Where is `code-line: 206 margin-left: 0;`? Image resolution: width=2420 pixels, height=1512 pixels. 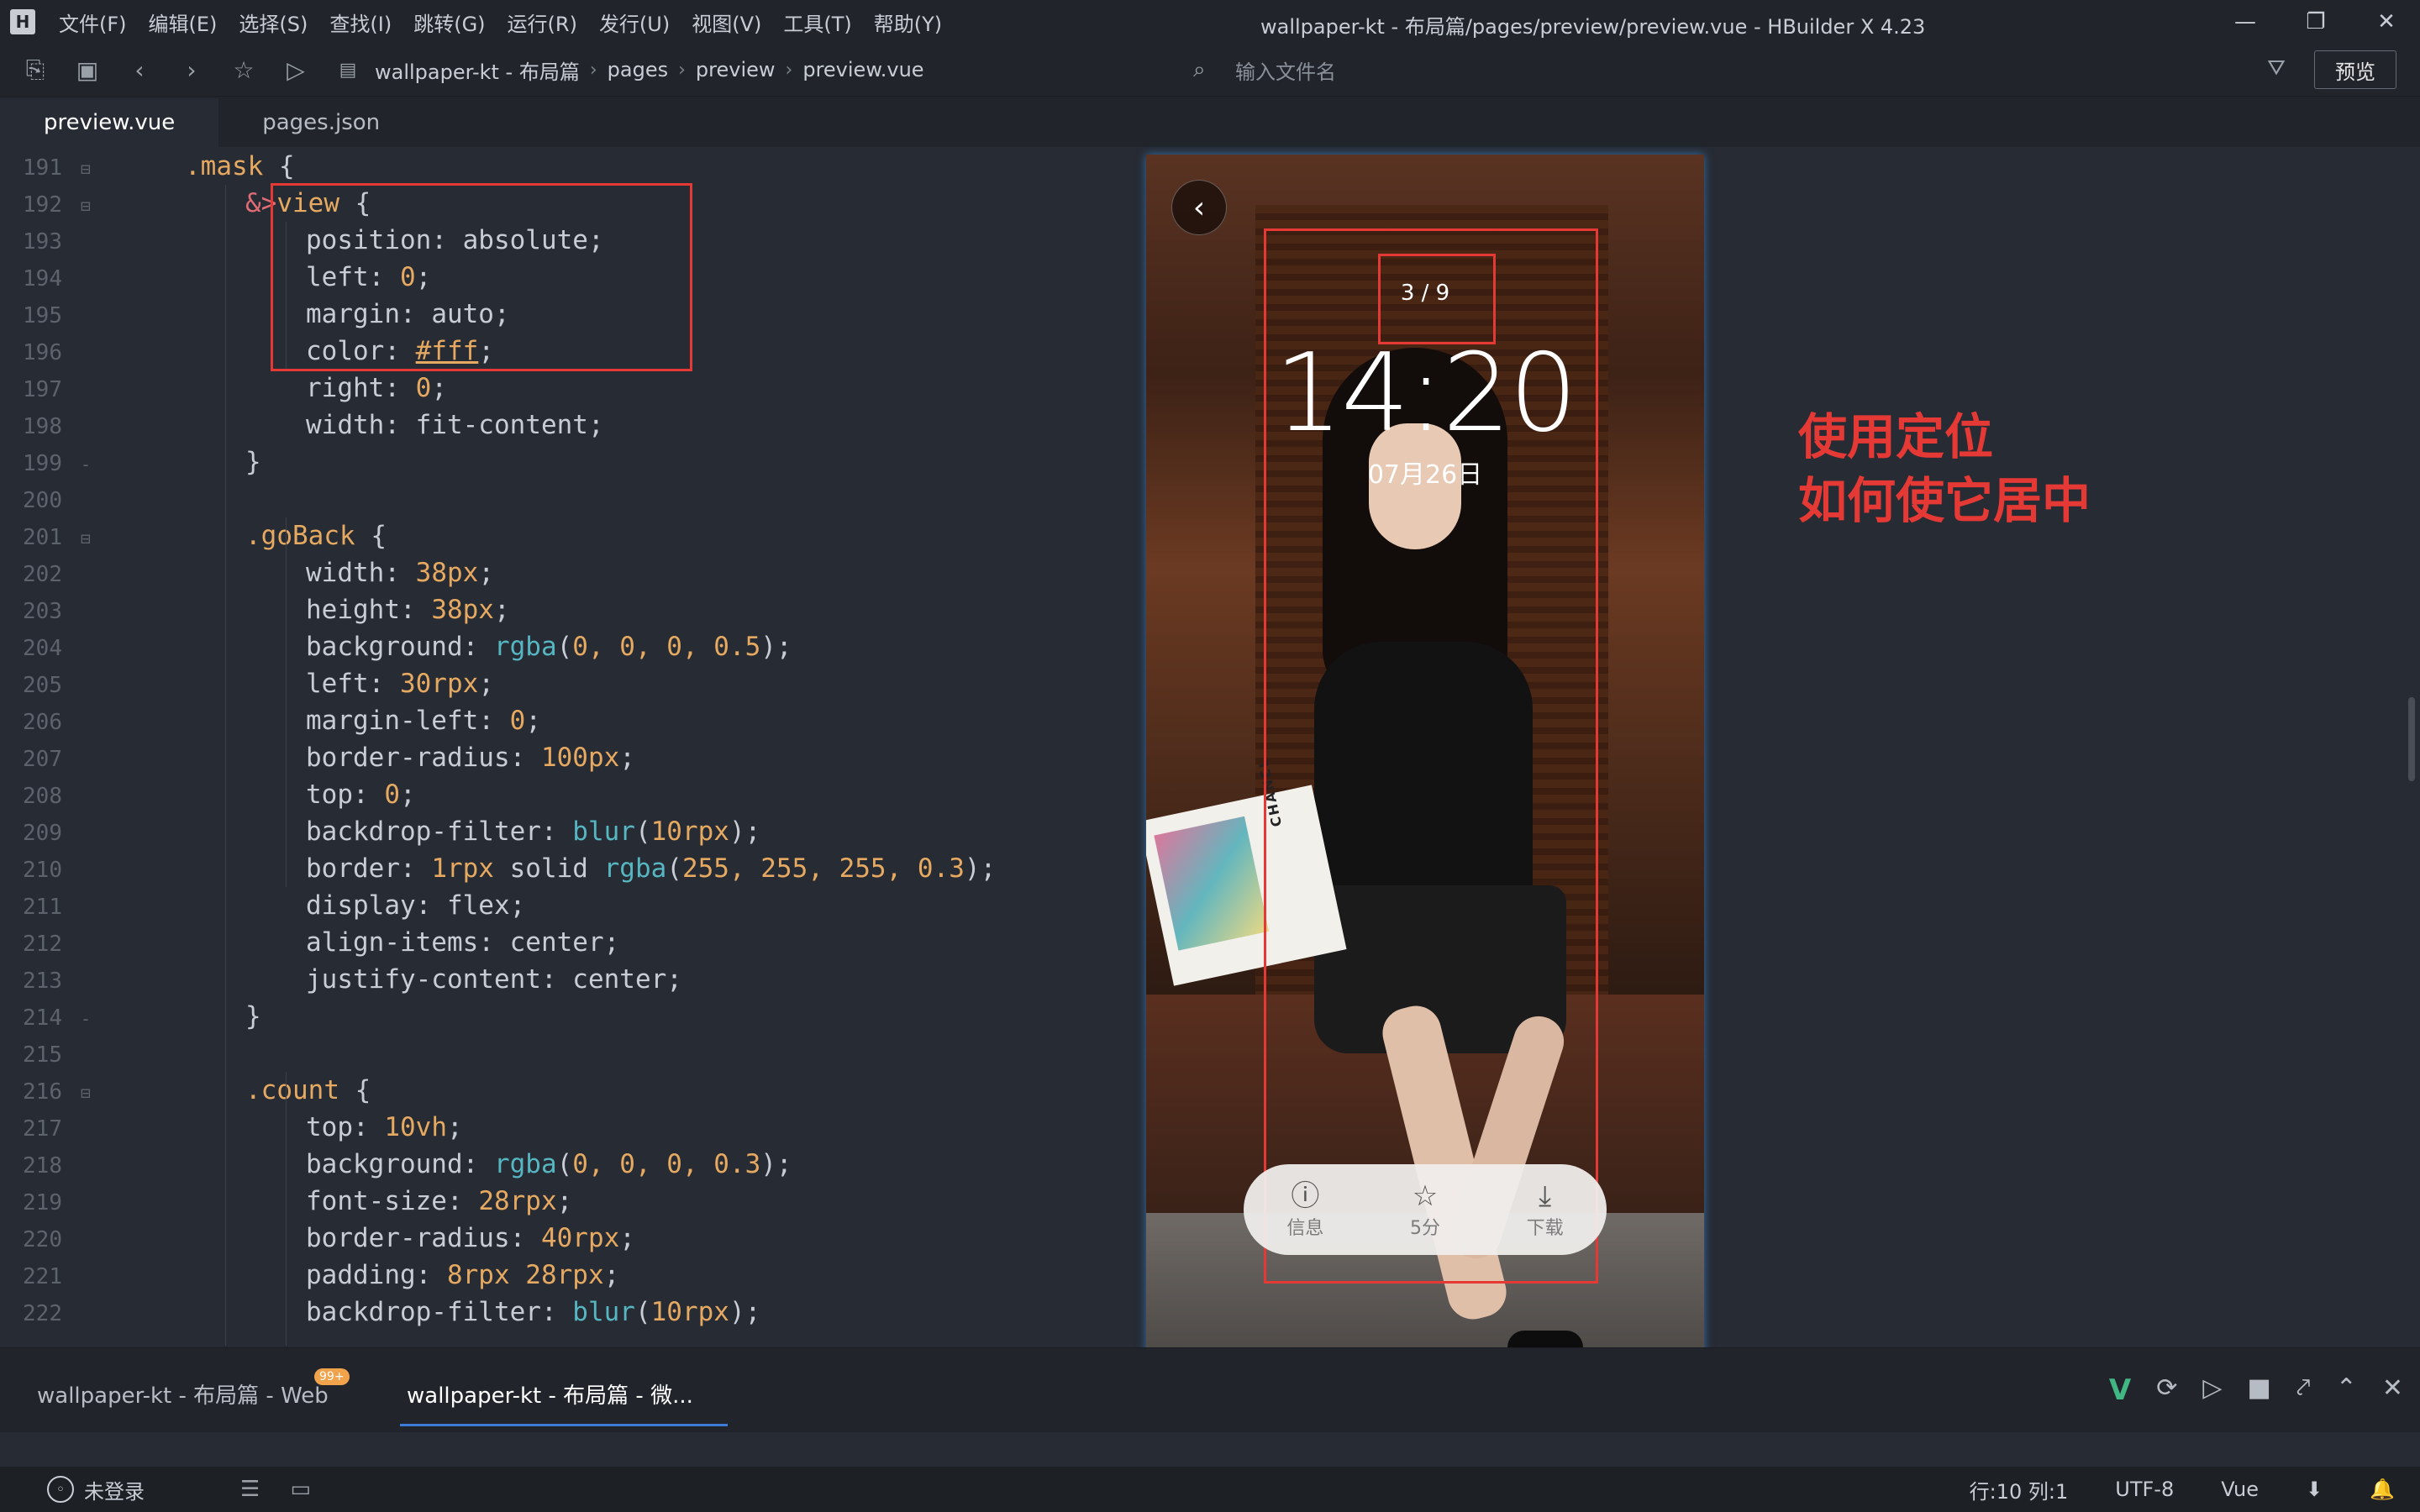 code-line: 206 margin-left: 0; is located at coordinates (563, 720).